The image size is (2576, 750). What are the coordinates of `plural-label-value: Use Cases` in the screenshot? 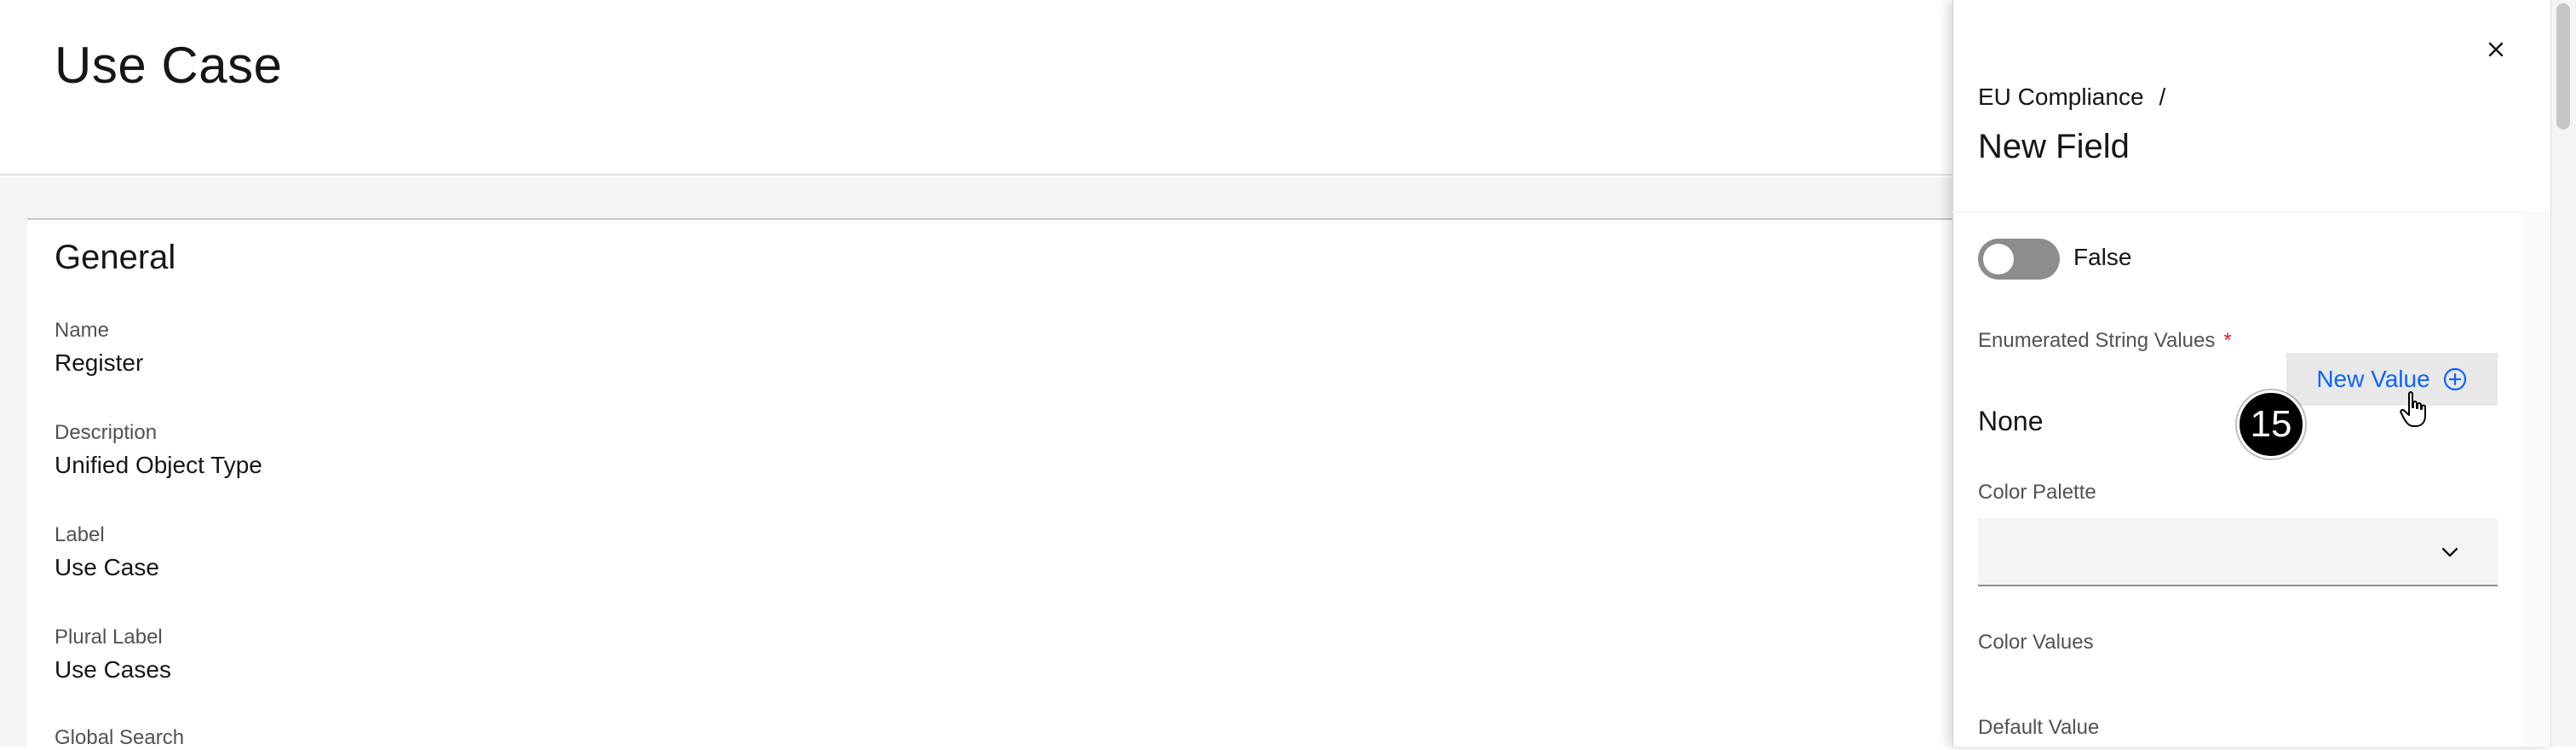 It's located at (113, 669).